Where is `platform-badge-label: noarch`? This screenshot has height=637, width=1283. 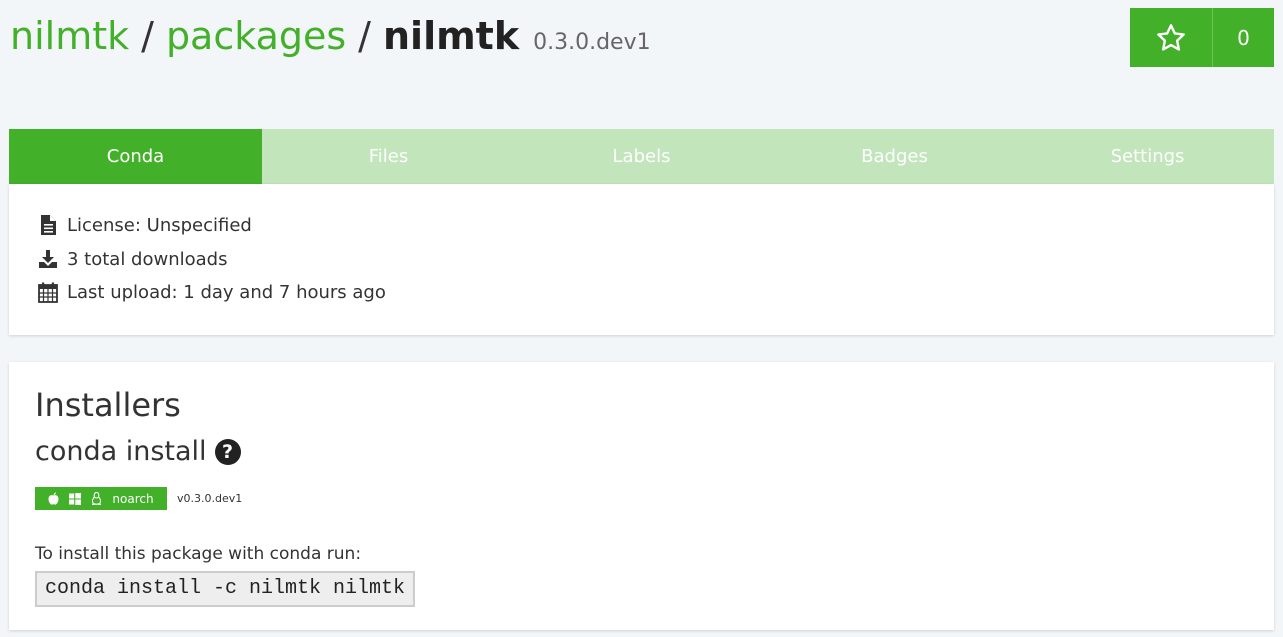 platform-badge-label: noarch is located at coordinates (133, 498).